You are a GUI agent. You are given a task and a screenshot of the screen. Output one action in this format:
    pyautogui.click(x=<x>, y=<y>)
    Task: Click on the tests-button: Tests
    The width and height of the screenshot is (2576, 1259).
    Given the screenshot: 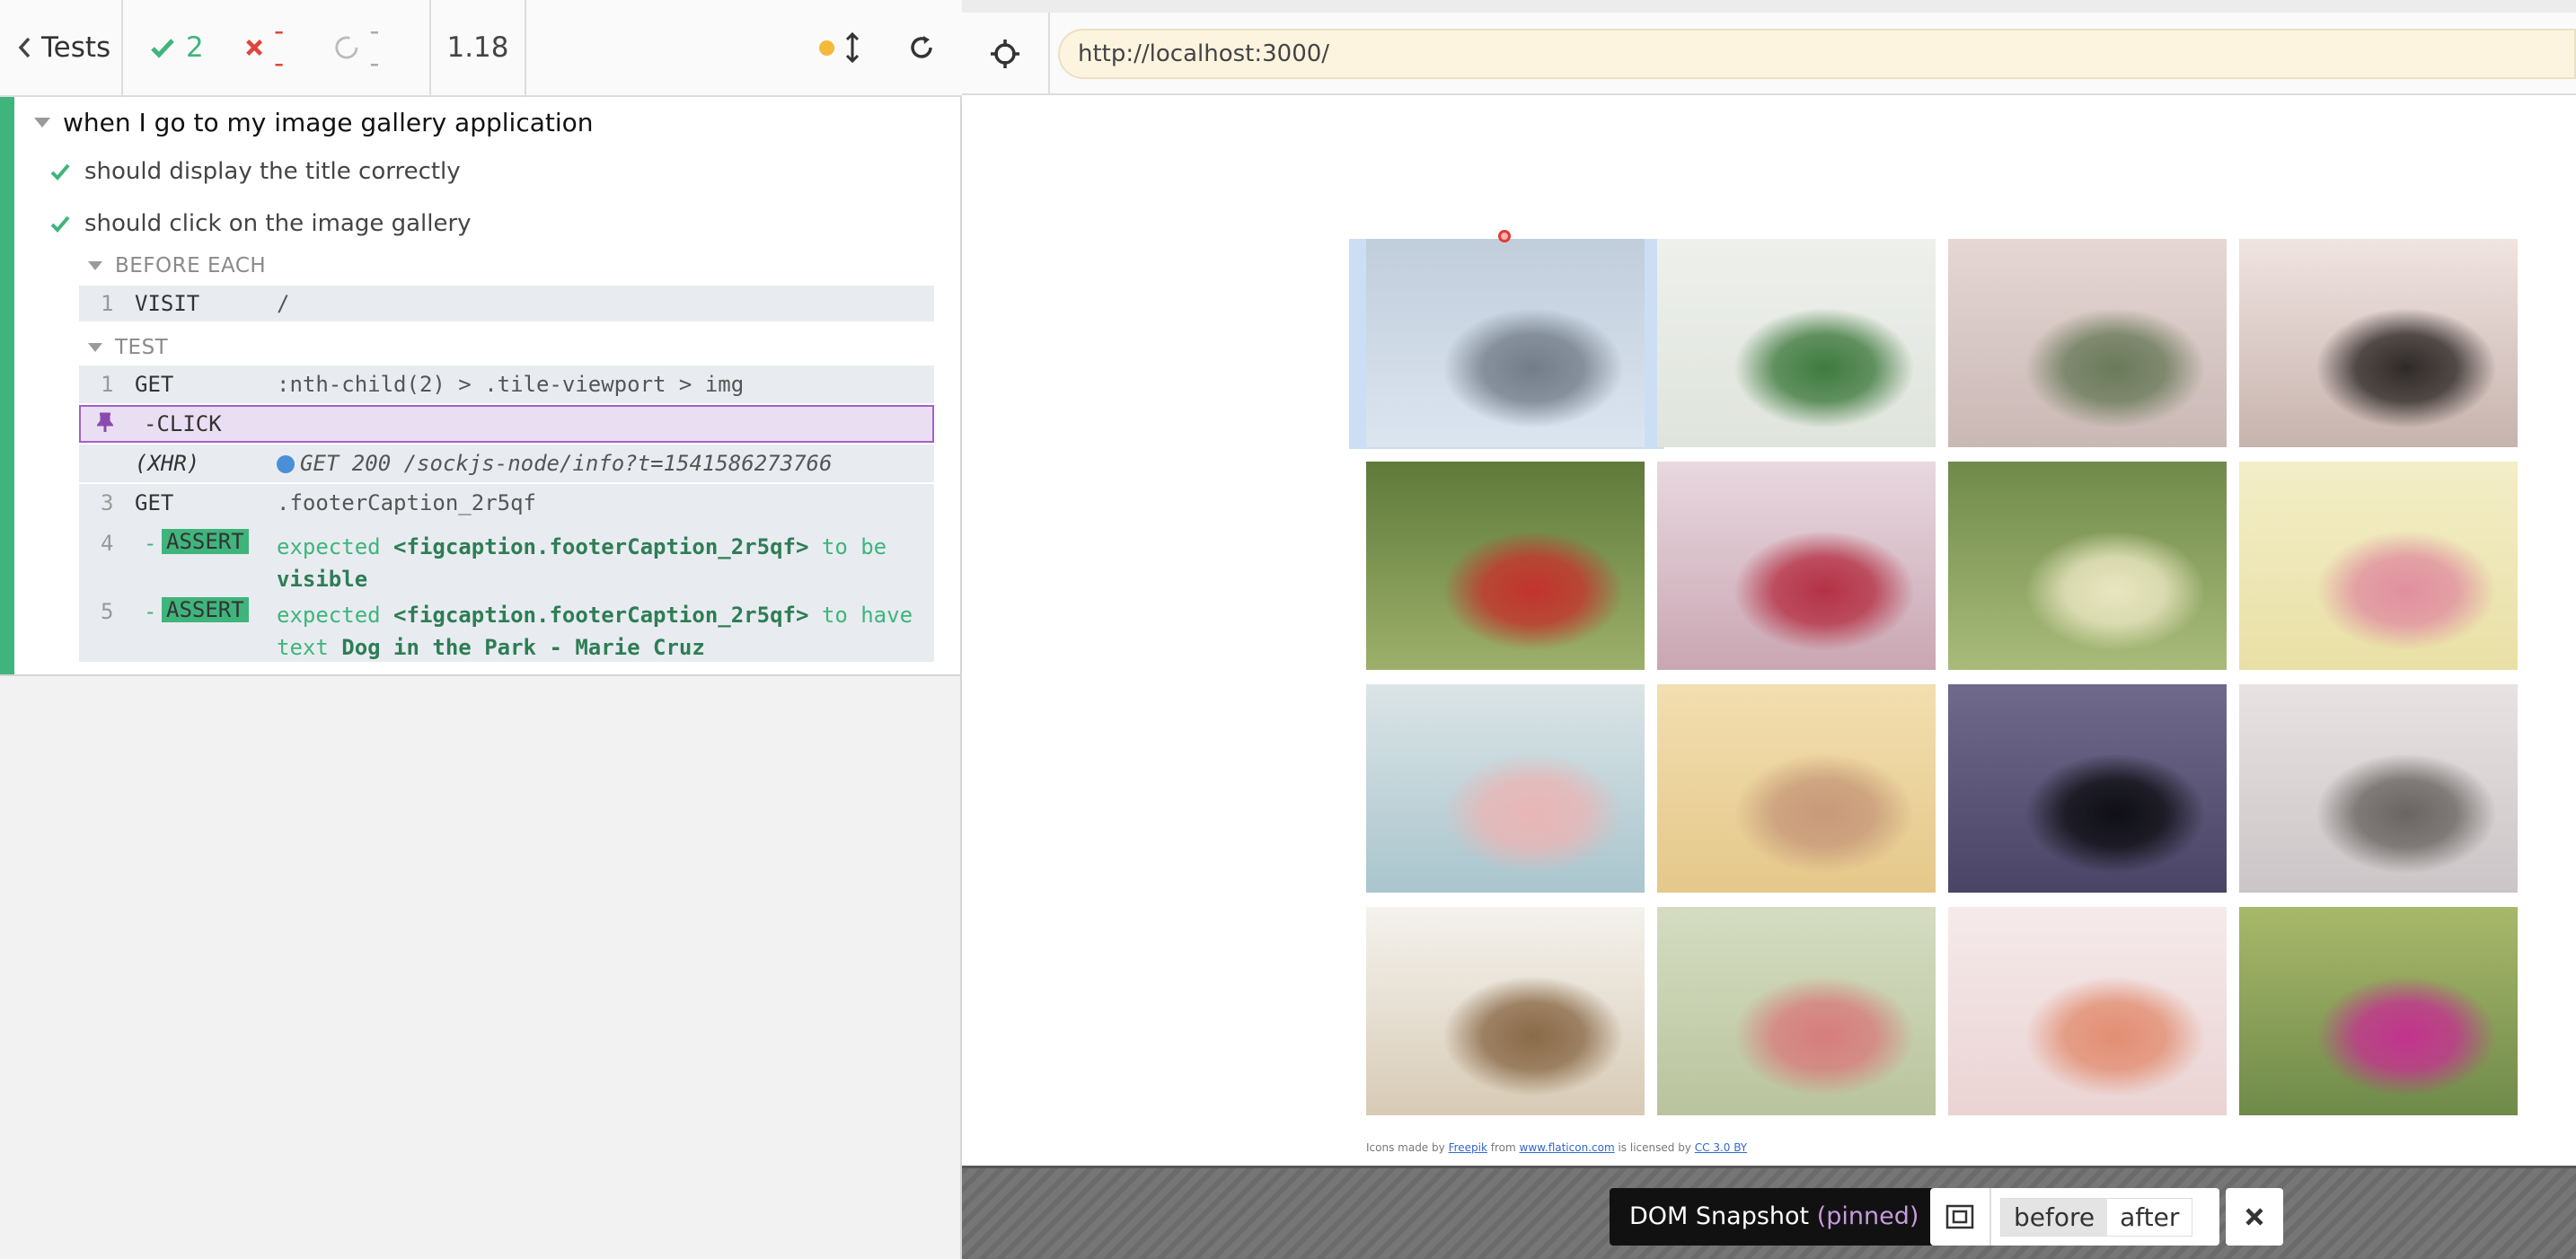 What is the action you would take?
    pyautogui.click(x=62, y=47)
    